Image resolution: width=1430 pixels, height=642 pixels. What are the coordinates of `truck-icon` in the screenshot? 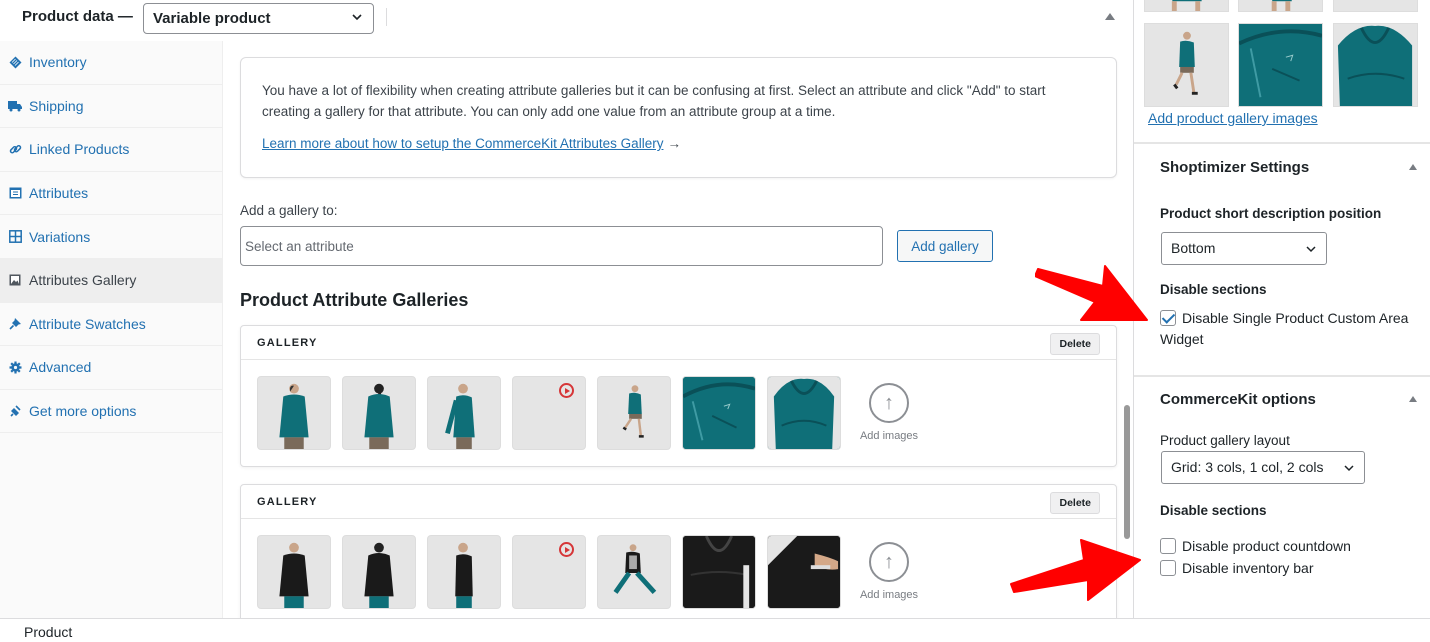 It's located at (15, 106).